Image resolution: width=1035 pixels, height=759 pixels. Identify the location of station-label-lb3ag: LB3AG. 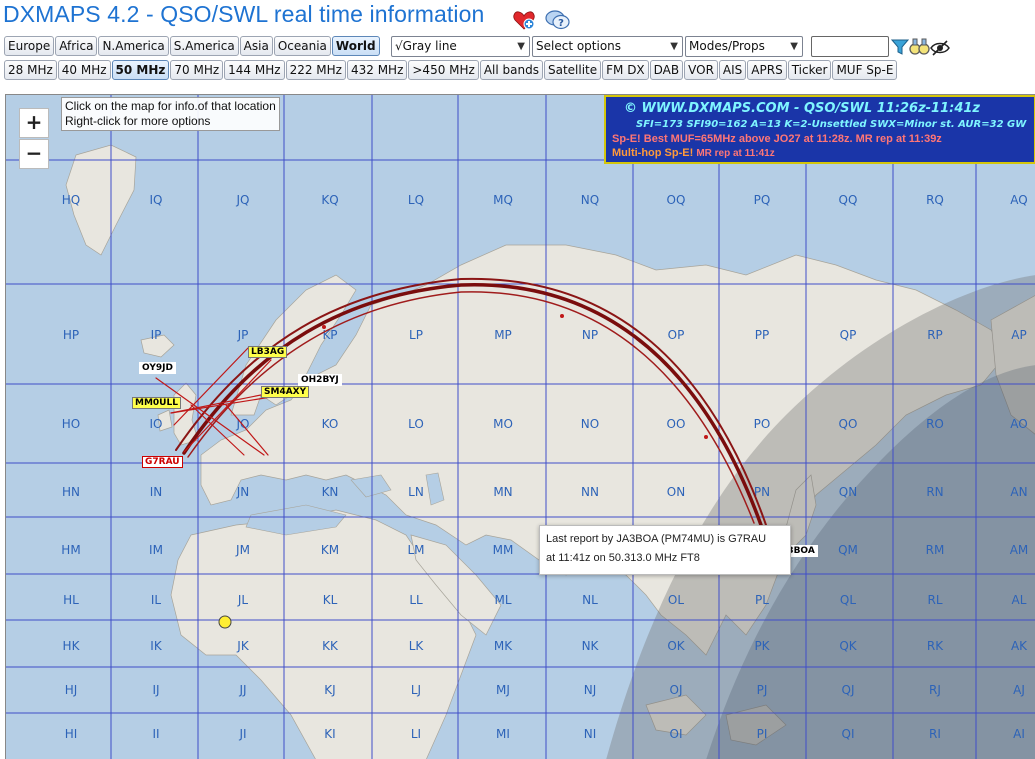
(268, 352).